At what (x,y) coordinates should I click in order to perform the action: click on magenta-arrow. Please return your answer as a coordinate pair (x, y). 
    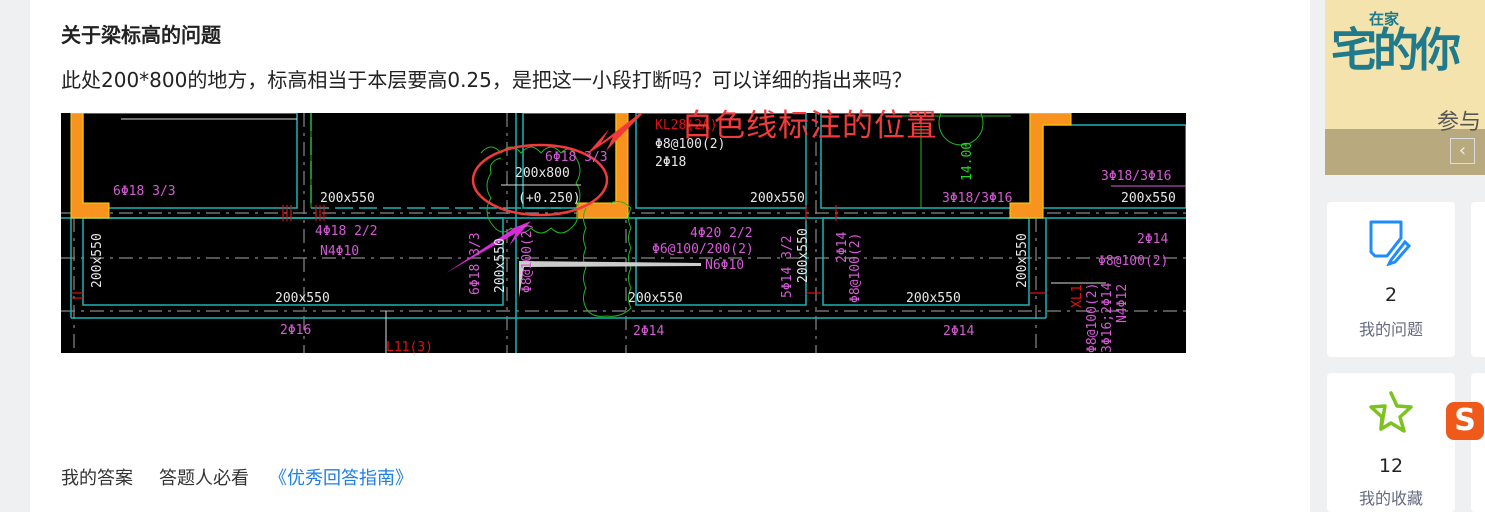
    Looking at the image, I should click on (488, 247).